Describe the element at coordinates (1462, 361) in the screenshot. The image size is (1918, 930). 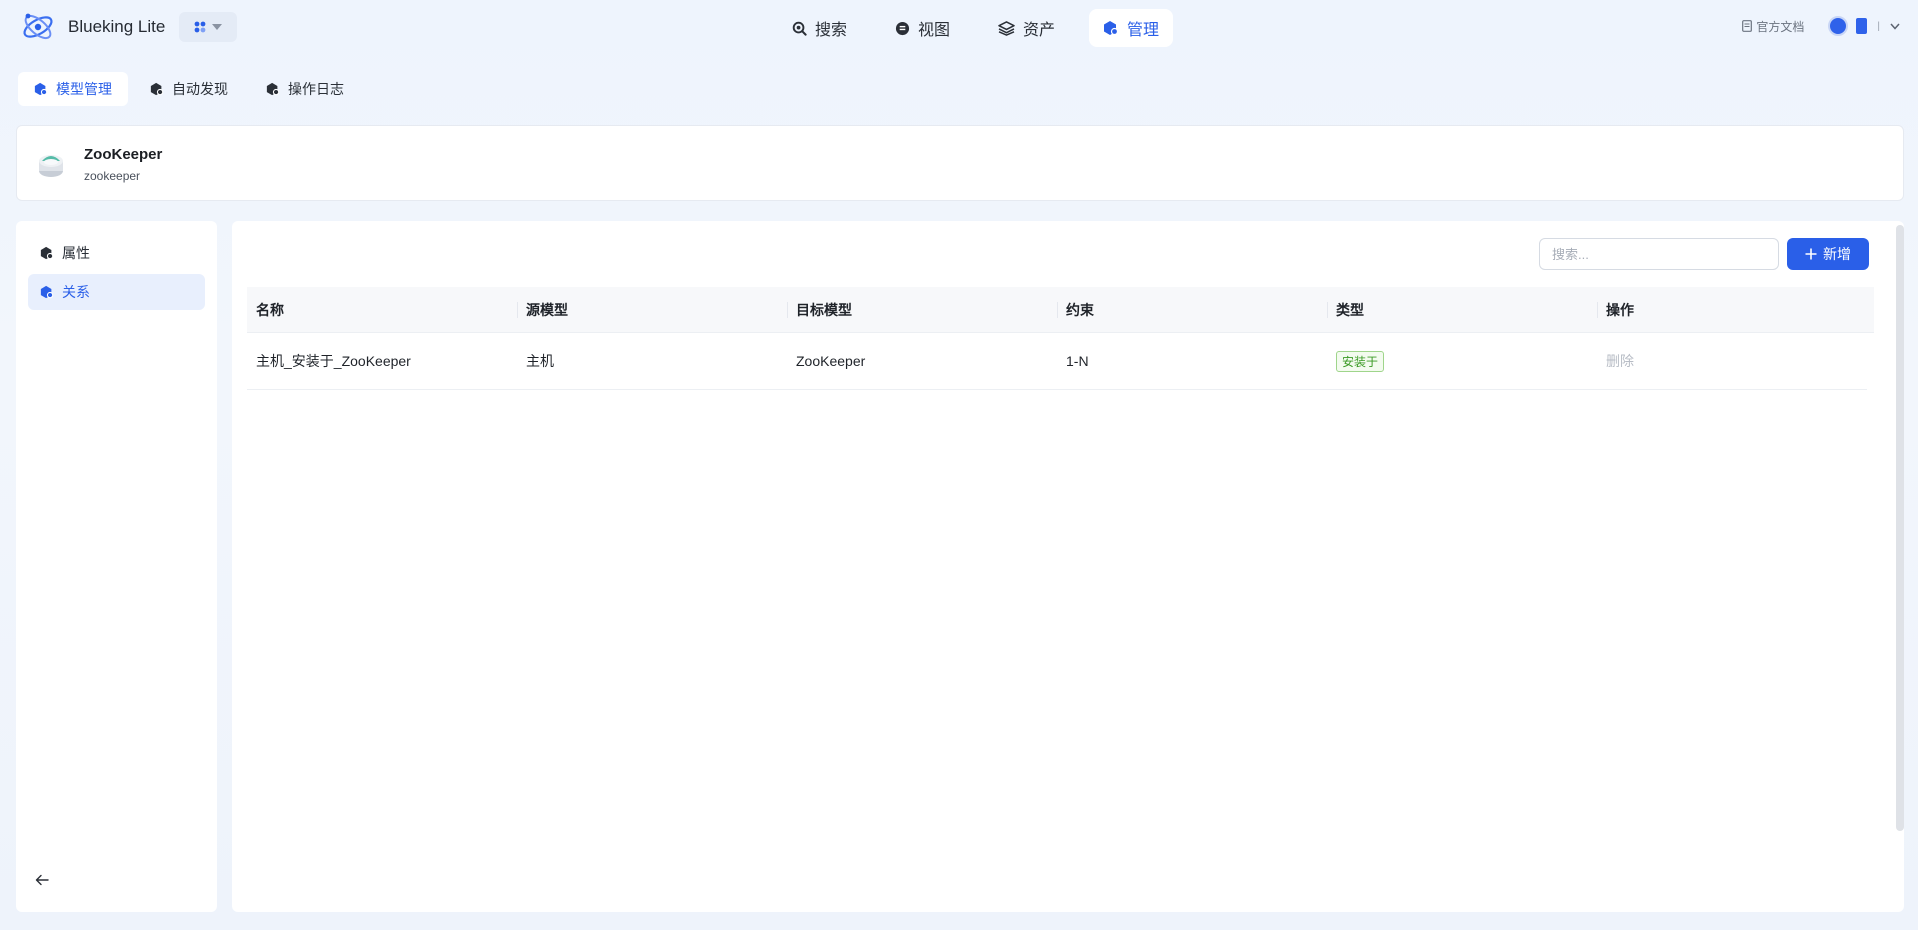
I see `cell-type: 安装于` at that location.